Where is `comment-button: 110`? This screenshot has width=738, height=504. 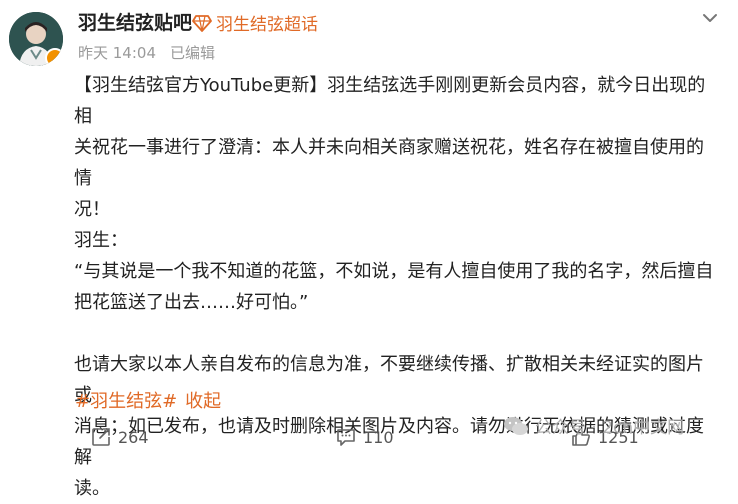 comment-button: 110 is located at coordinates (364, 437).